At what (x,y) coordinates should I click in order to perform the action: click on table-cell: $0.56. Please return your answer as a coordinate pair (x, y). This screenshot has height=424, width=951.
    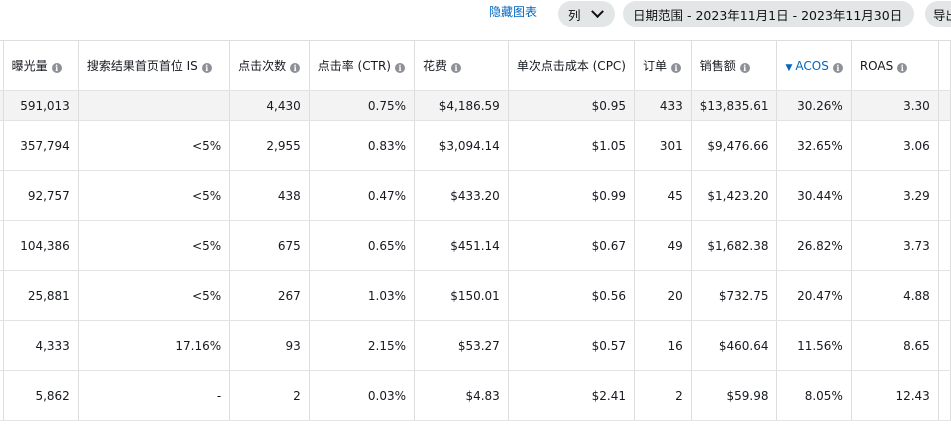
    Looking at the image, I should click on (572, 295).